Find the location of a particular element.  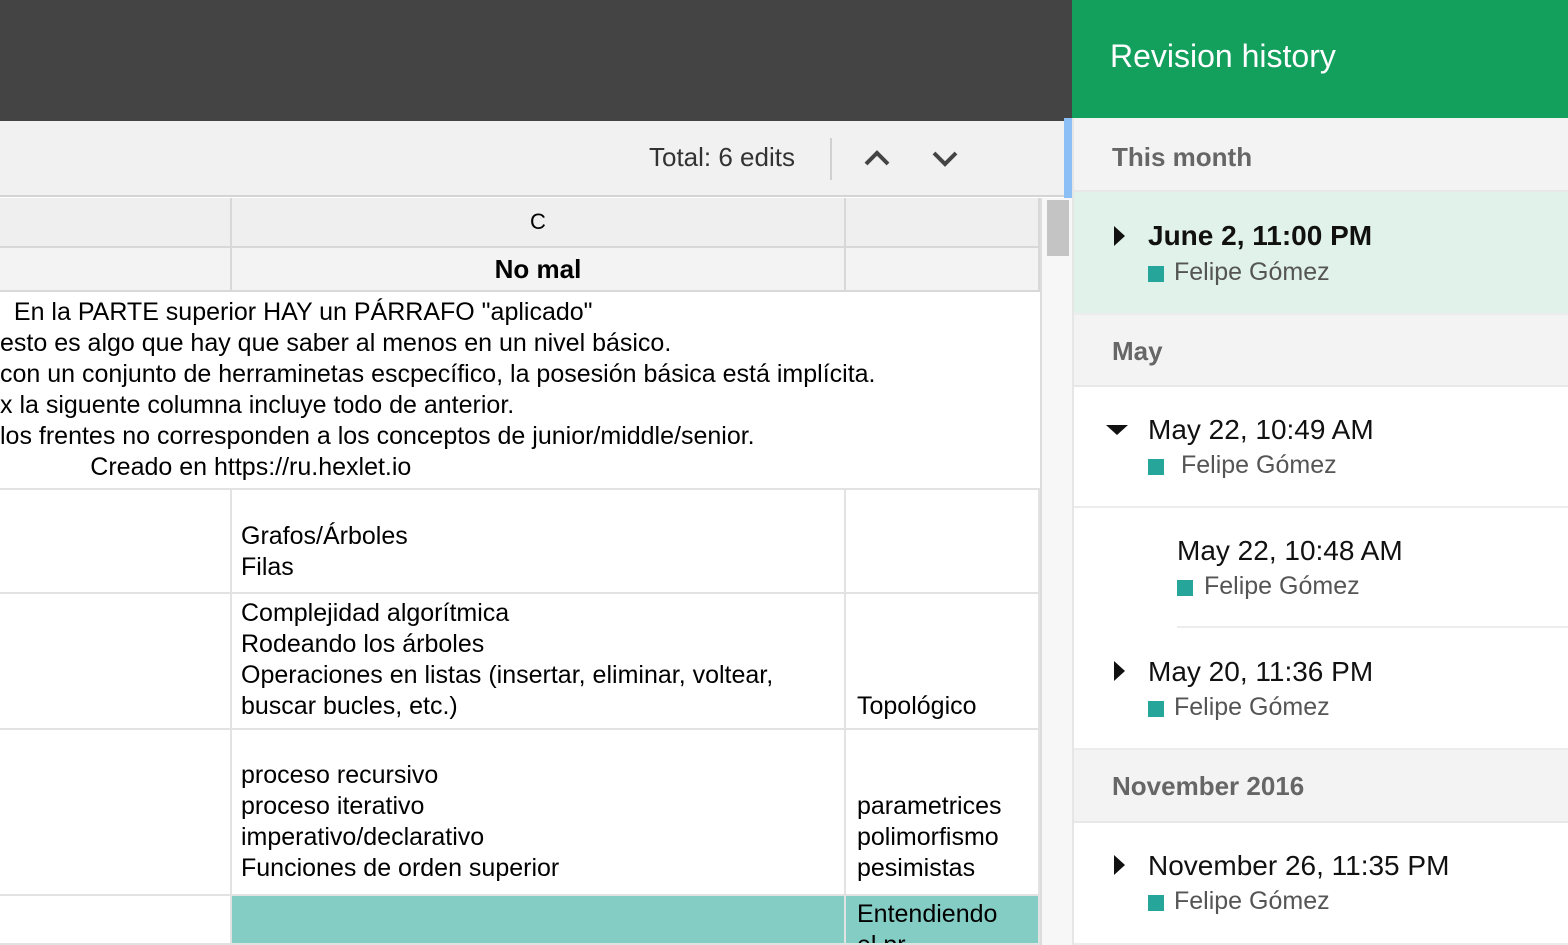

revision-item-selected: June 2, 11:00 PM Felipe Gómez is located at coordinates (1321, 253).